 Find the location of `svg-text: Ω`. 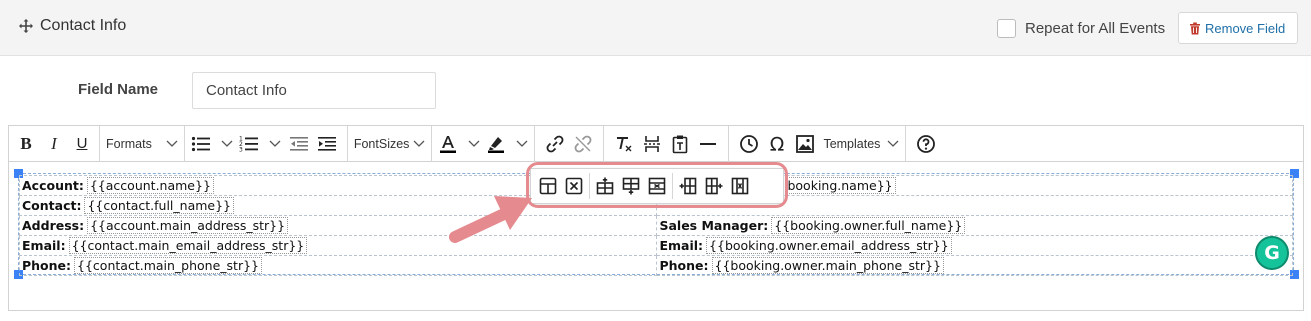

svg-text: Ω is located at coordinates (777, 144).